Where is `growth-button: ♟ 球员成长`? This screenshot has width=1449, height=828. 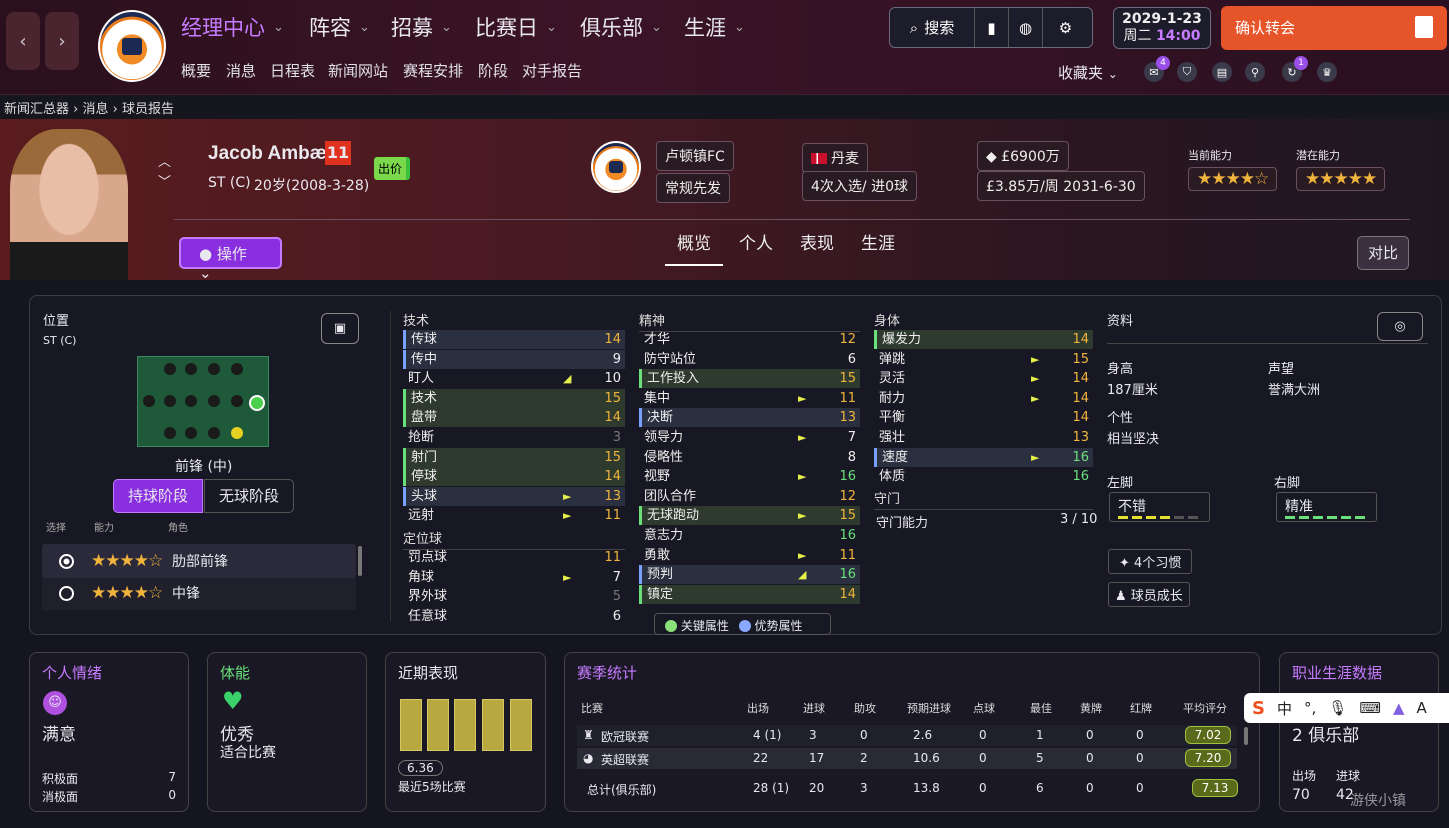 growth-button: ♟ 球员成长 is located at coordinates (1149, 594).